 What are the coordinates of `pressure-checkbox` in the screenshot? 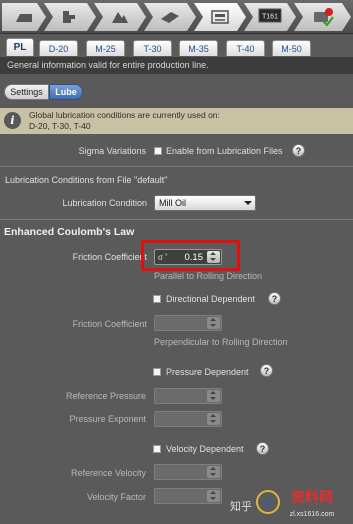 It's located at (157, 372).